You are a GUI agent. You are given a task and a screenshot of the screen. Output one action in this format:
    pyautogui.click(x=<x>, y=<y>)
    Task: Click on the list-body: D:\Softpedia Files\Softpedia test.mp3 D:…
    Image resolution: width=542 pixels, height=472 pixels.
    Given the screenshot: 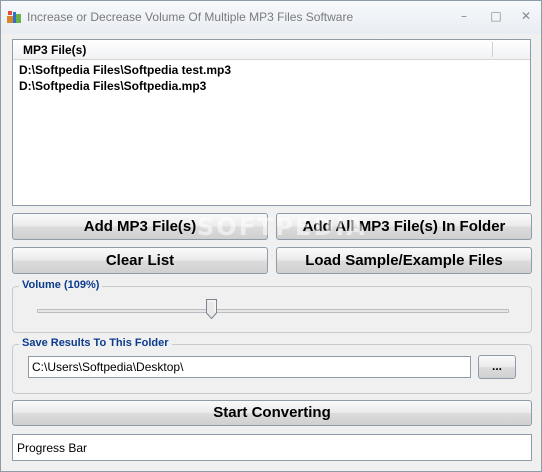 What is the action you would take?
    pyautogui.click(x=271, y=78)
    